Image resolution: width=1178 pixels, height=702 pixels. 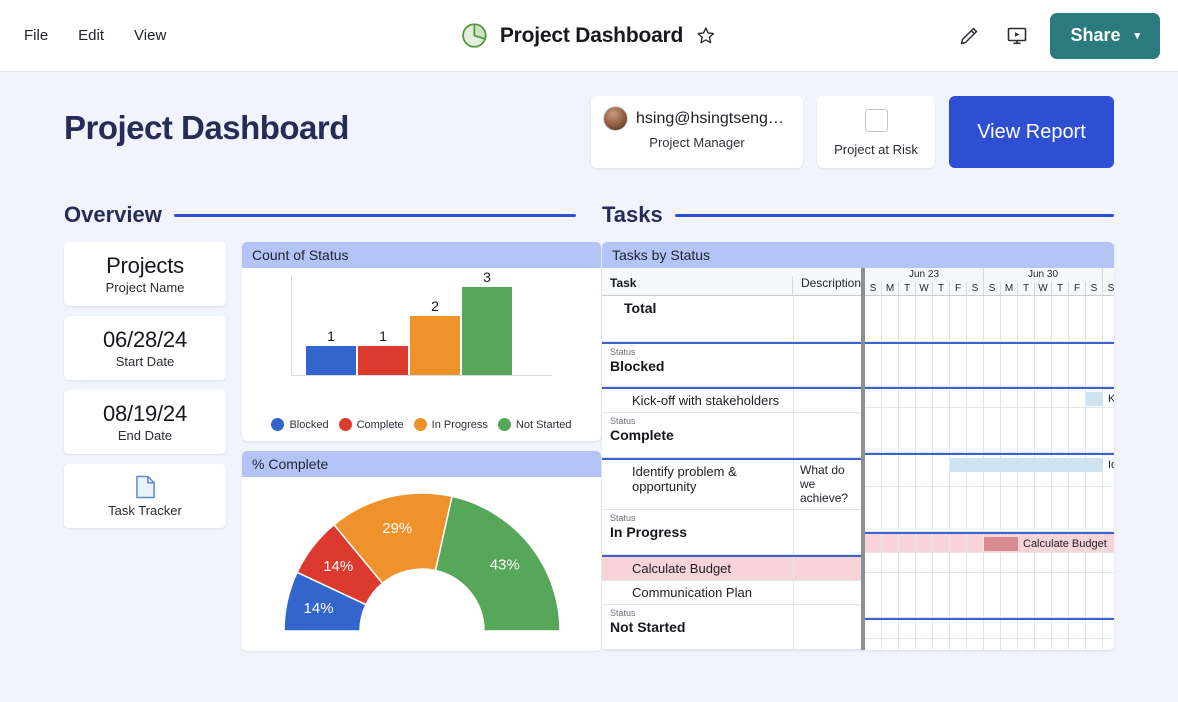 What do you see at coordinates (422, 563) in the screenshot?
I see `half-donut-gauge: 14% 14% 29% 43%` at bounding box center [422, 563].